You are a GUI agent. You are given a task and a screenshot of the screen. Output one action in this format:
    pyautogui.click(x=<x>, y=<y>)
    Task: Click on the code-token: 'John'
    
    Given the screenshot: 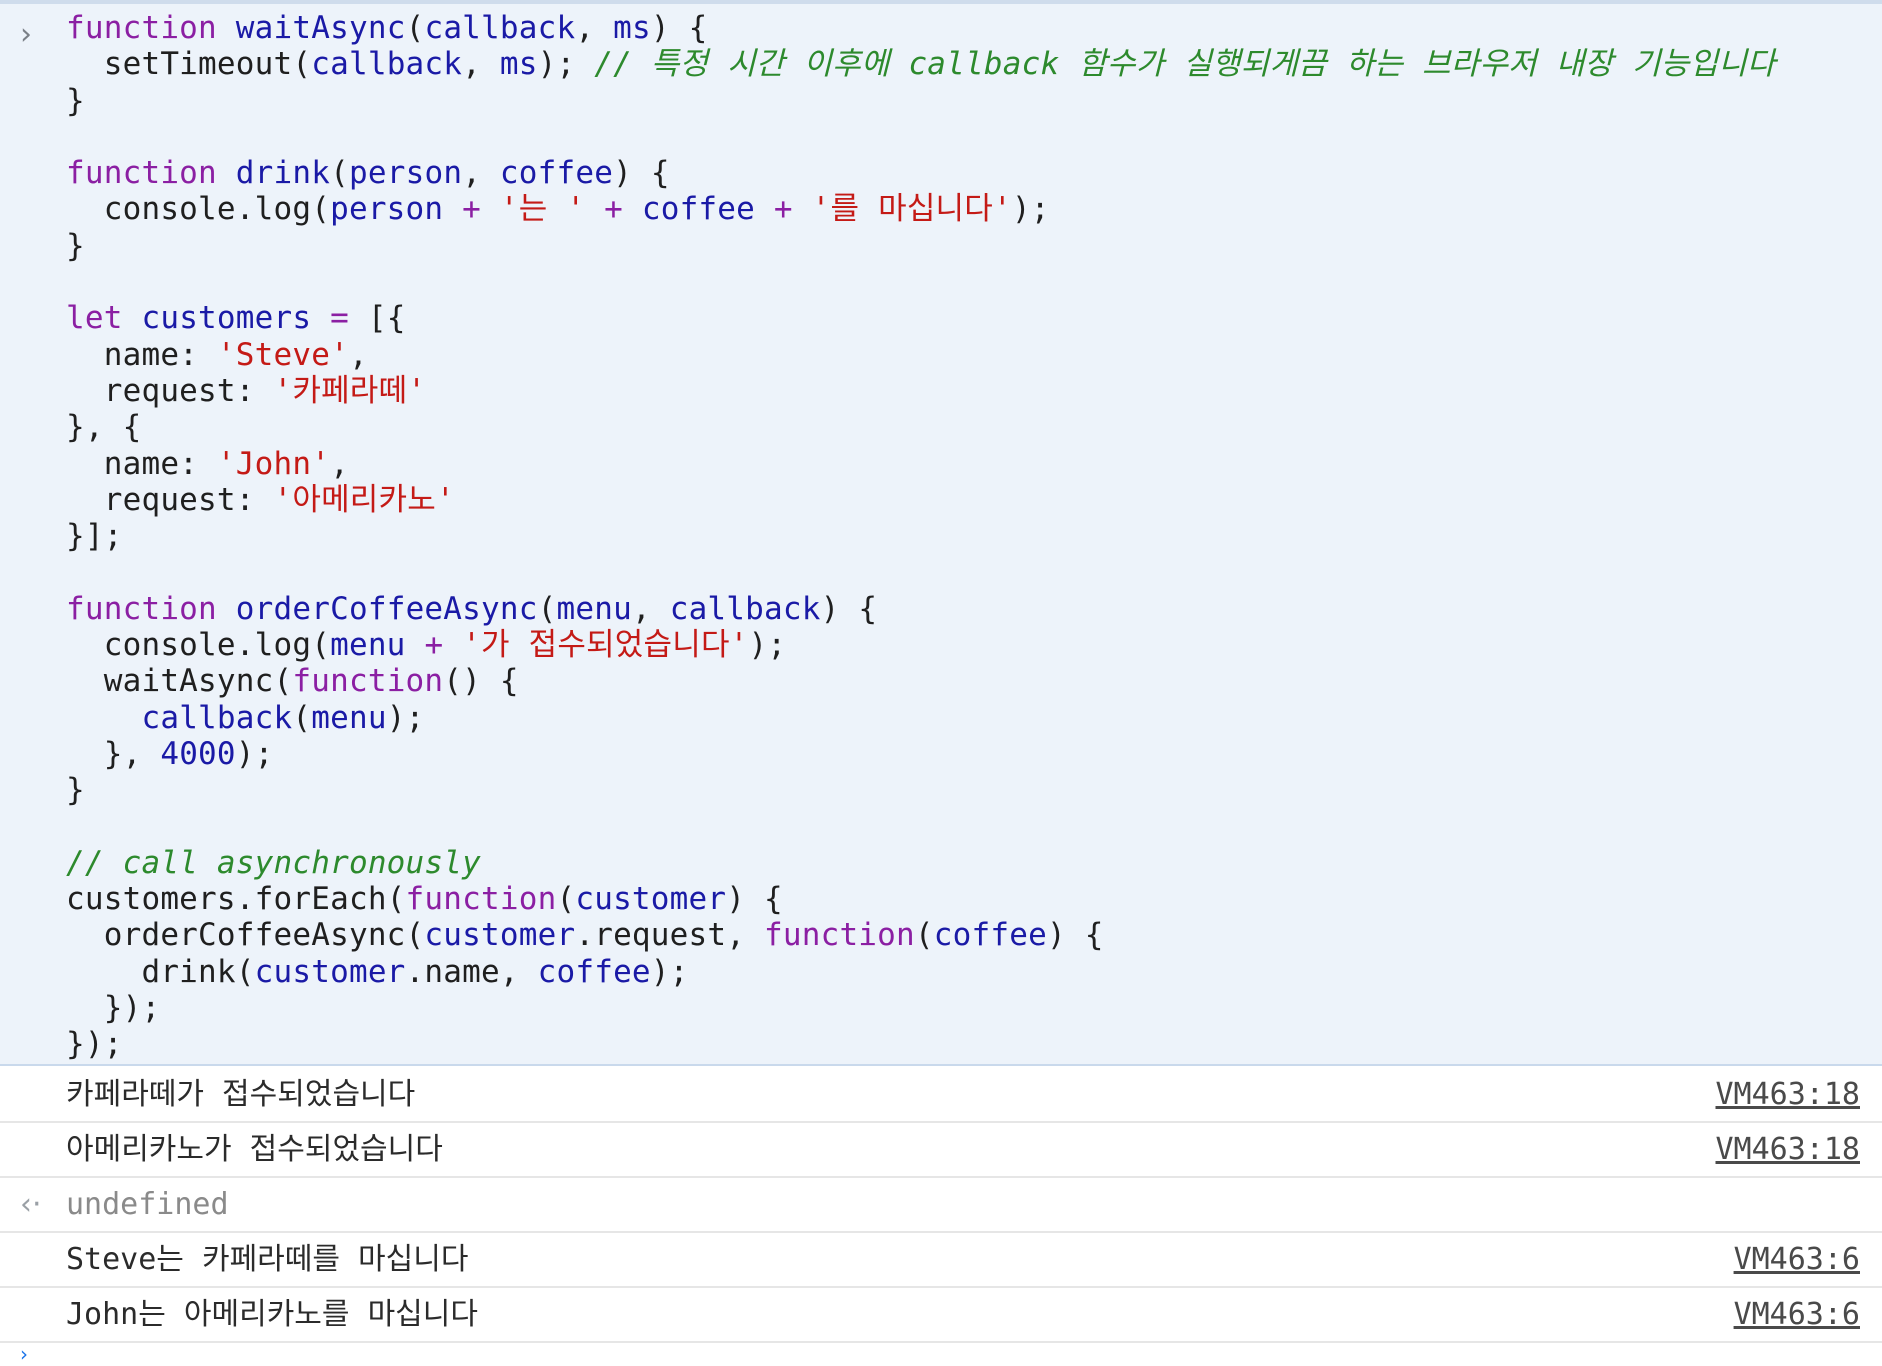 What is the action you would take?
    pyautogui.click(x=273, y=463)
    